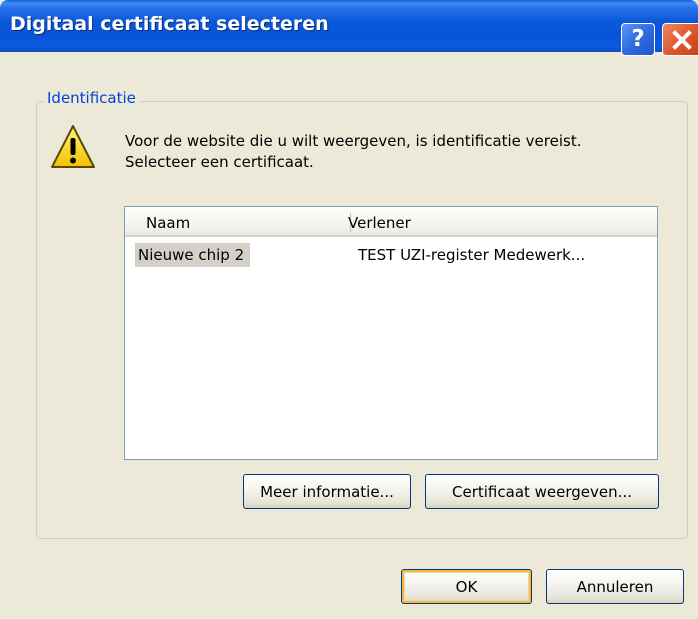 Image resolution: width=698 pixels, height=619 pixels. Describe the element at coordinates (73, 146) in the screenshot. I see `warning-triangle-icon` at that location.